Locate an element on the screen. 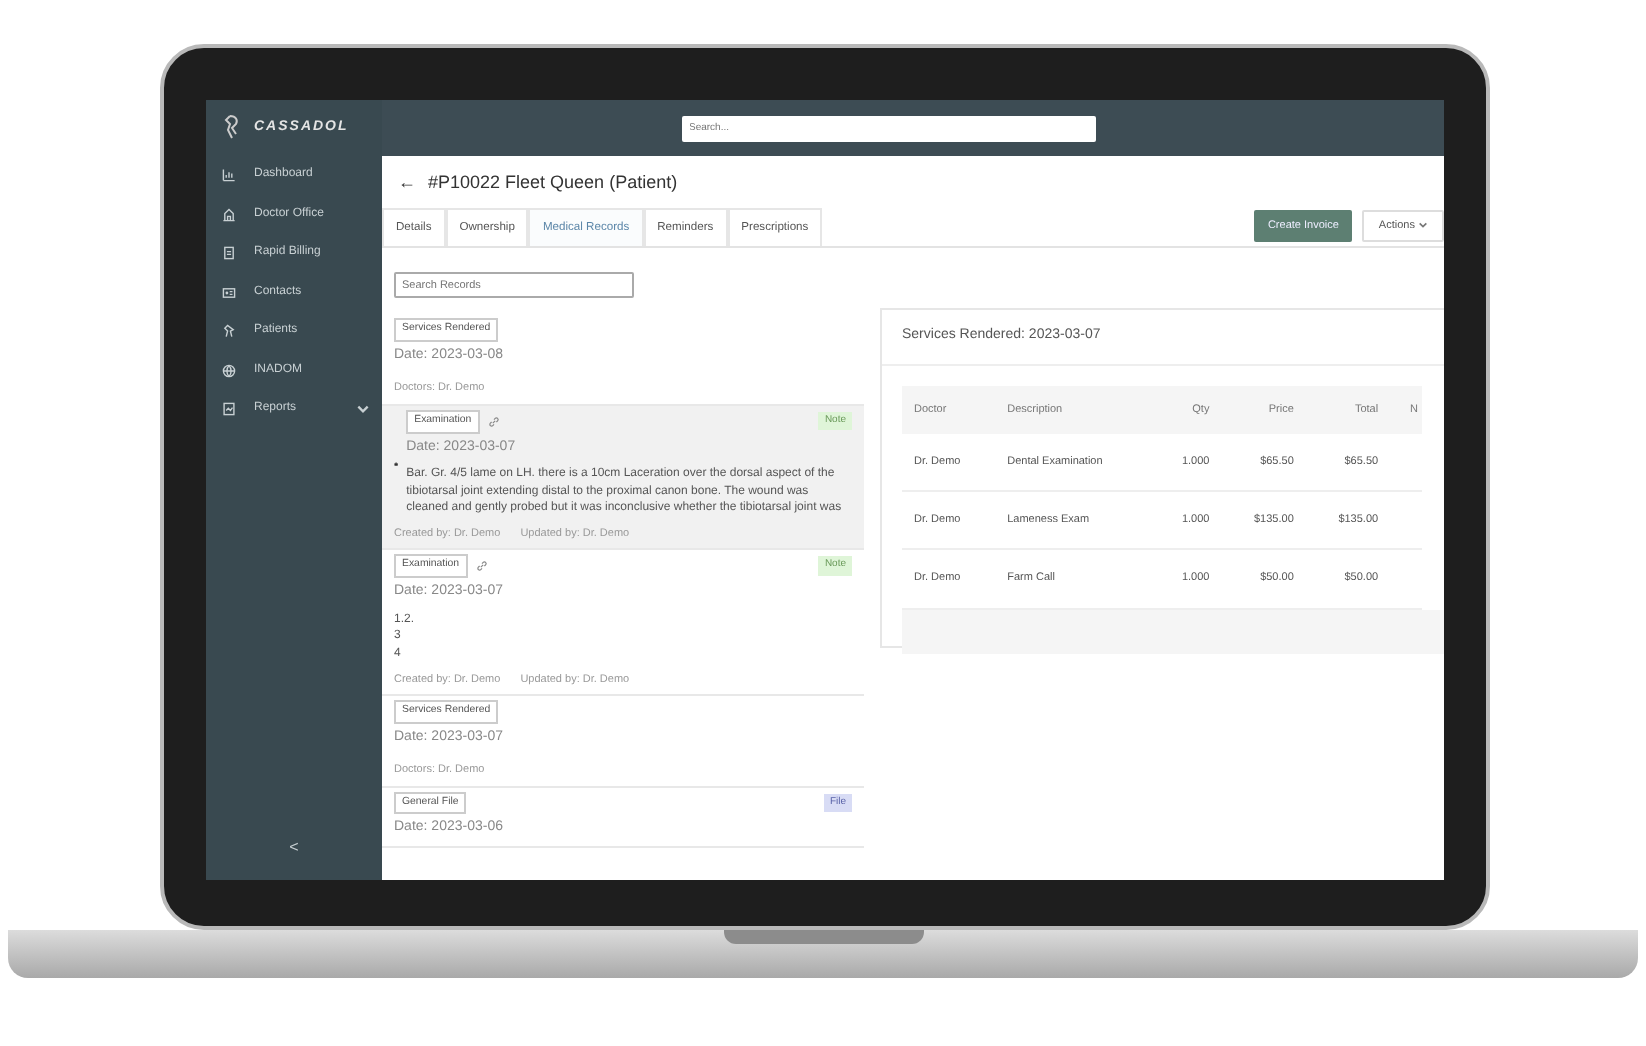 The width and height of the screenshot is (1646, 1046). record-card is located at coordinates (623, 478).